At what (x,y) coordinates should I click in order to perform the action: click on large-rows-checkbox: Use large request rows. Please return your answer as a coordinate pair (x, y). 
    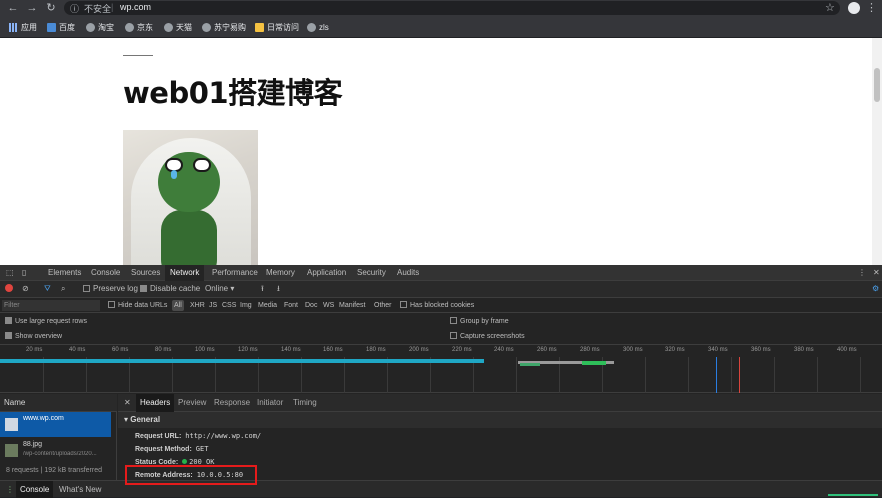
    Looking at the image, I should click on (46, 321).